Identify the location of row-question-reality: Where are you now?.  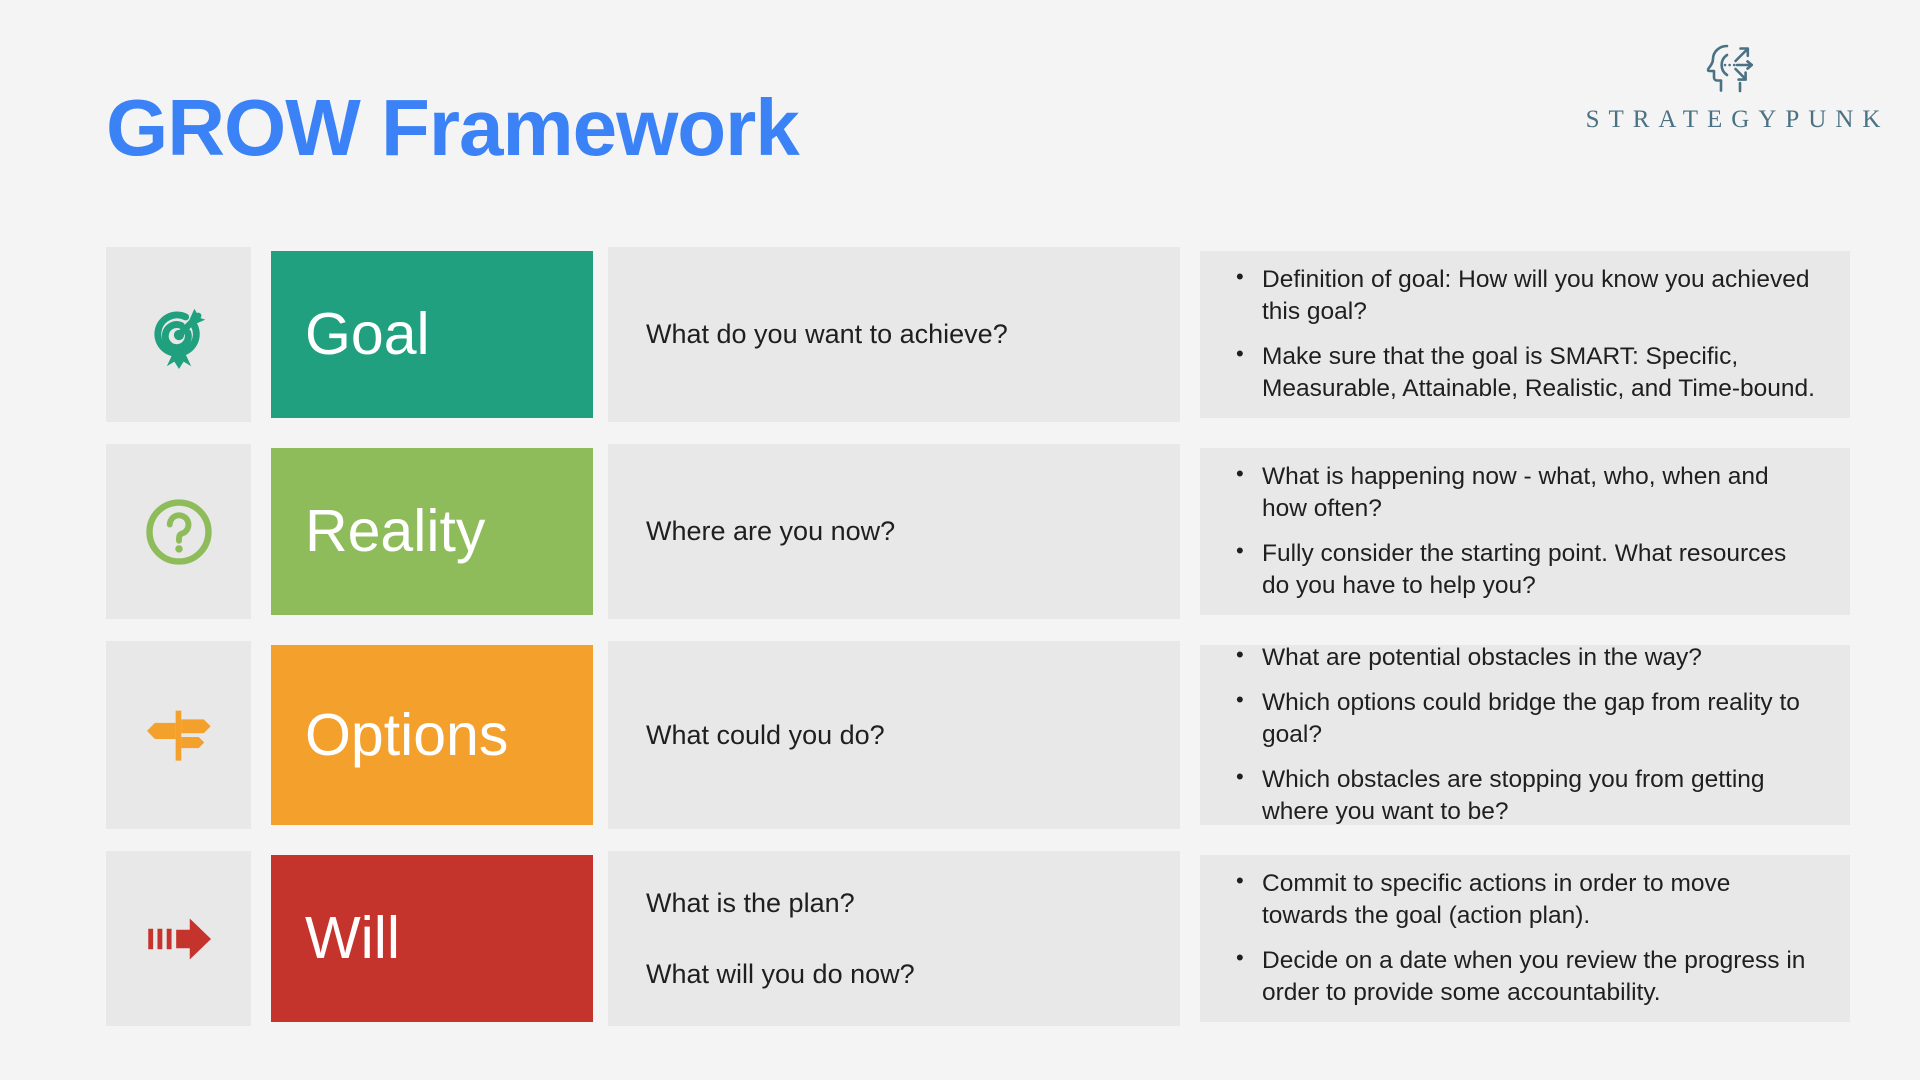
(894, 531).